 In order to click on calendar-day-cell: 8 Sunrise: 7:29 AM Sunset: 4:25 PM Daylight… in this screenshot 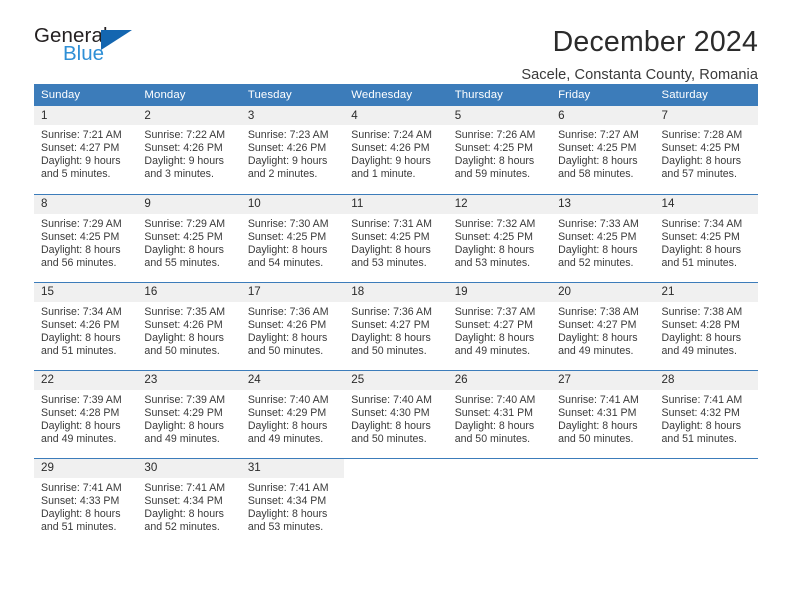, I will do `click(86, 237)`.